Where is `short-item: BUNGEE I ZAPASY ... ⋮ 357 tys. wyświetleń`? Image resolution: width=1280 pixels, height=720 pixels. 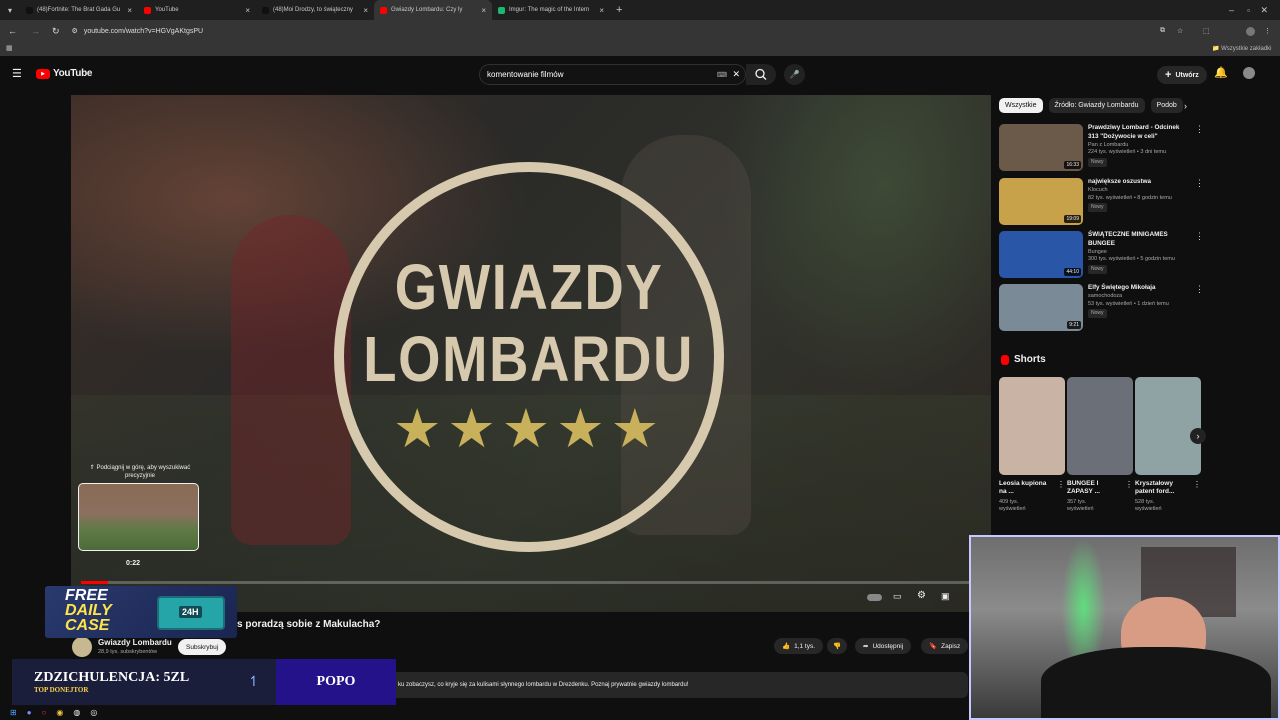 short-item: BUNGEE I ZAPASY ... ⋮ 357 tys. wyświetleń is located at coordinates (1100, 445).